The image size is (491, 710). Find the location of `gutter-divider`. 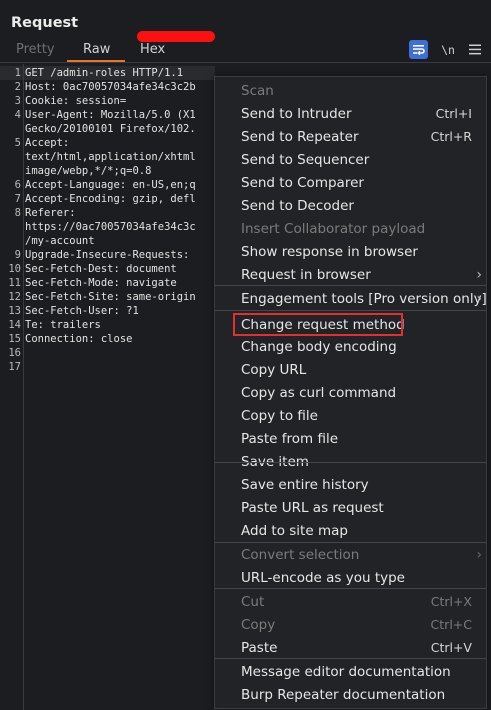

gutter-divider is located at coordinates (23, 387).